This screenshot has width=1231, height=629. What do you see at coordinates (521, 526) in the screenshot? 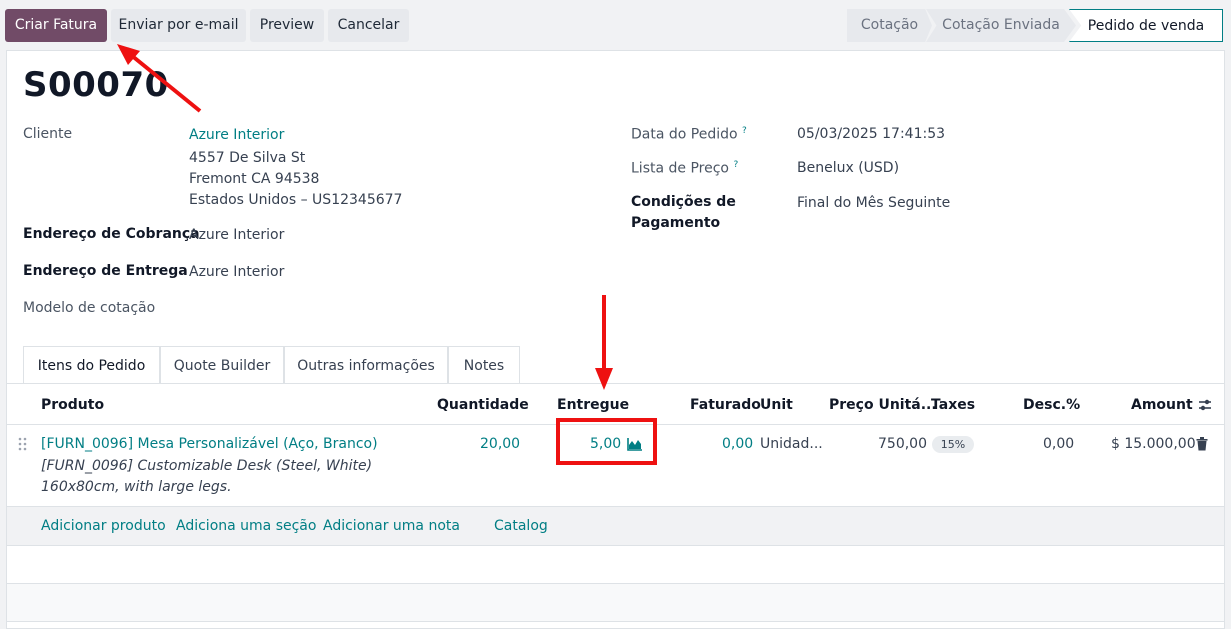
I see `catalog-link: Catalog` at bounding box center [521, 526].